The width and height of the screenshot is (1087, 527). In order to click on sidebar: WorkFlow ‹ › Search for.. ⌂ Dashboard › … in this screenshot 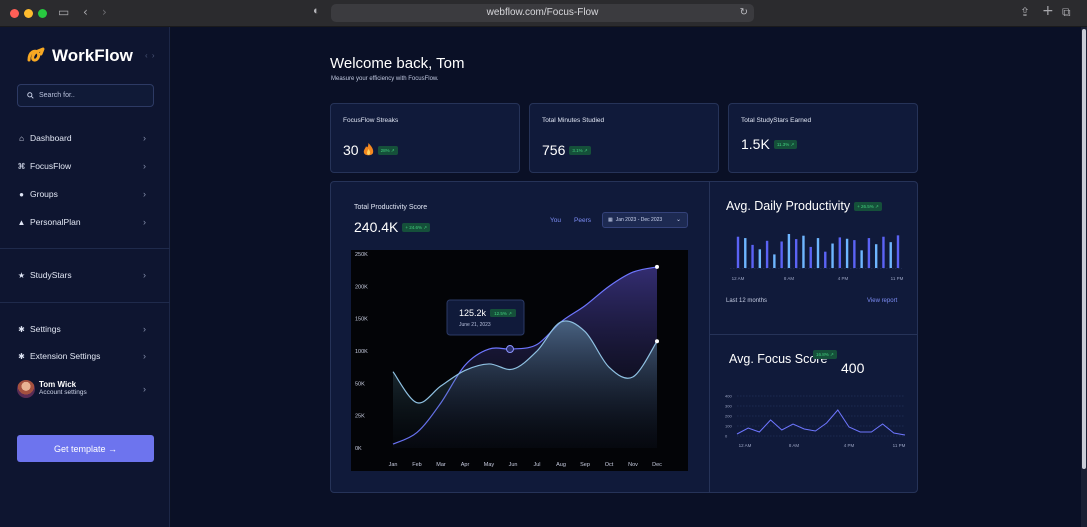, I will do `click(85, 277)`.